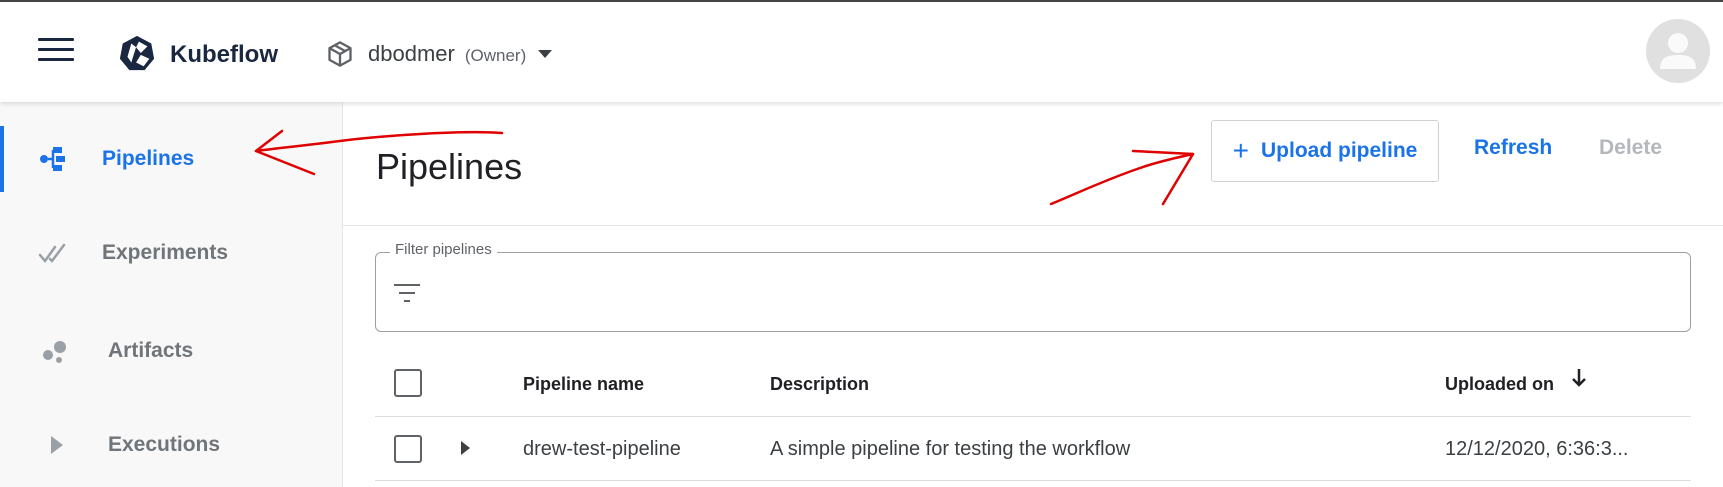 The height and width of the screenshot is (487, 1723). Describe the element at coordinates (151, 350) in the screenshot. I see `sidebar-item-label: Artifacts` at that location.